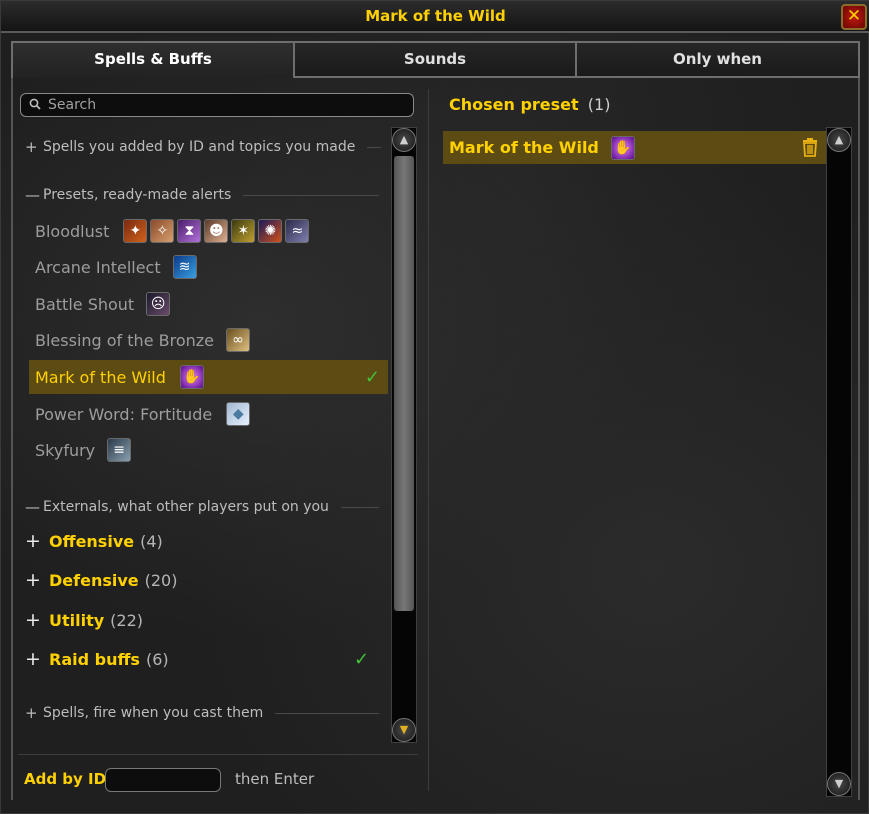 Image resolution: width=869 pixels, height=814 pixels. I want to click on window-title: Mark of the Wild, so click(435, 16).